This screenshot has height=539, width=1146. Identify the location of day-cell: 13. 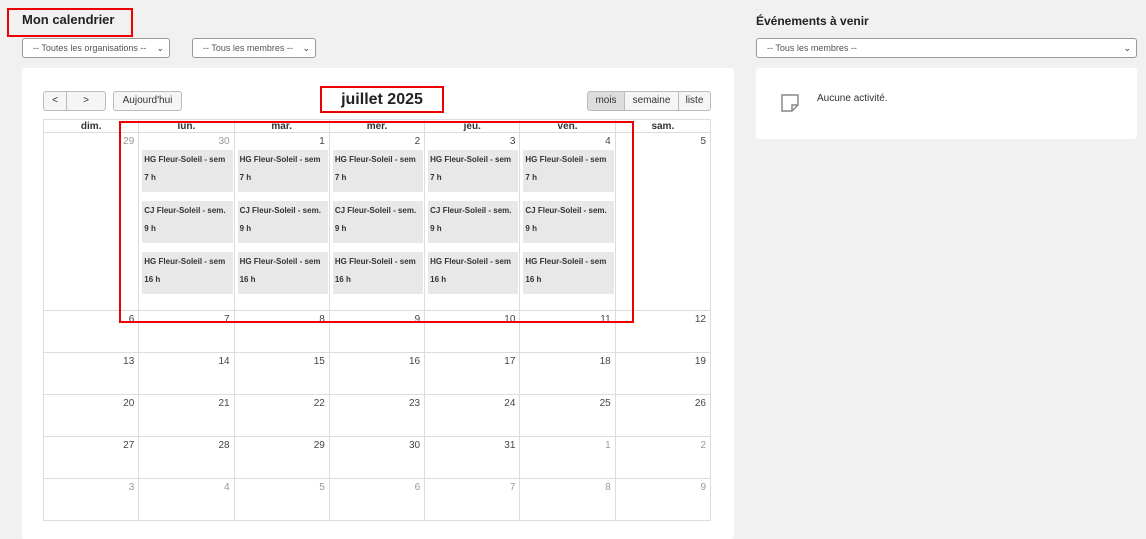
(91, 373).